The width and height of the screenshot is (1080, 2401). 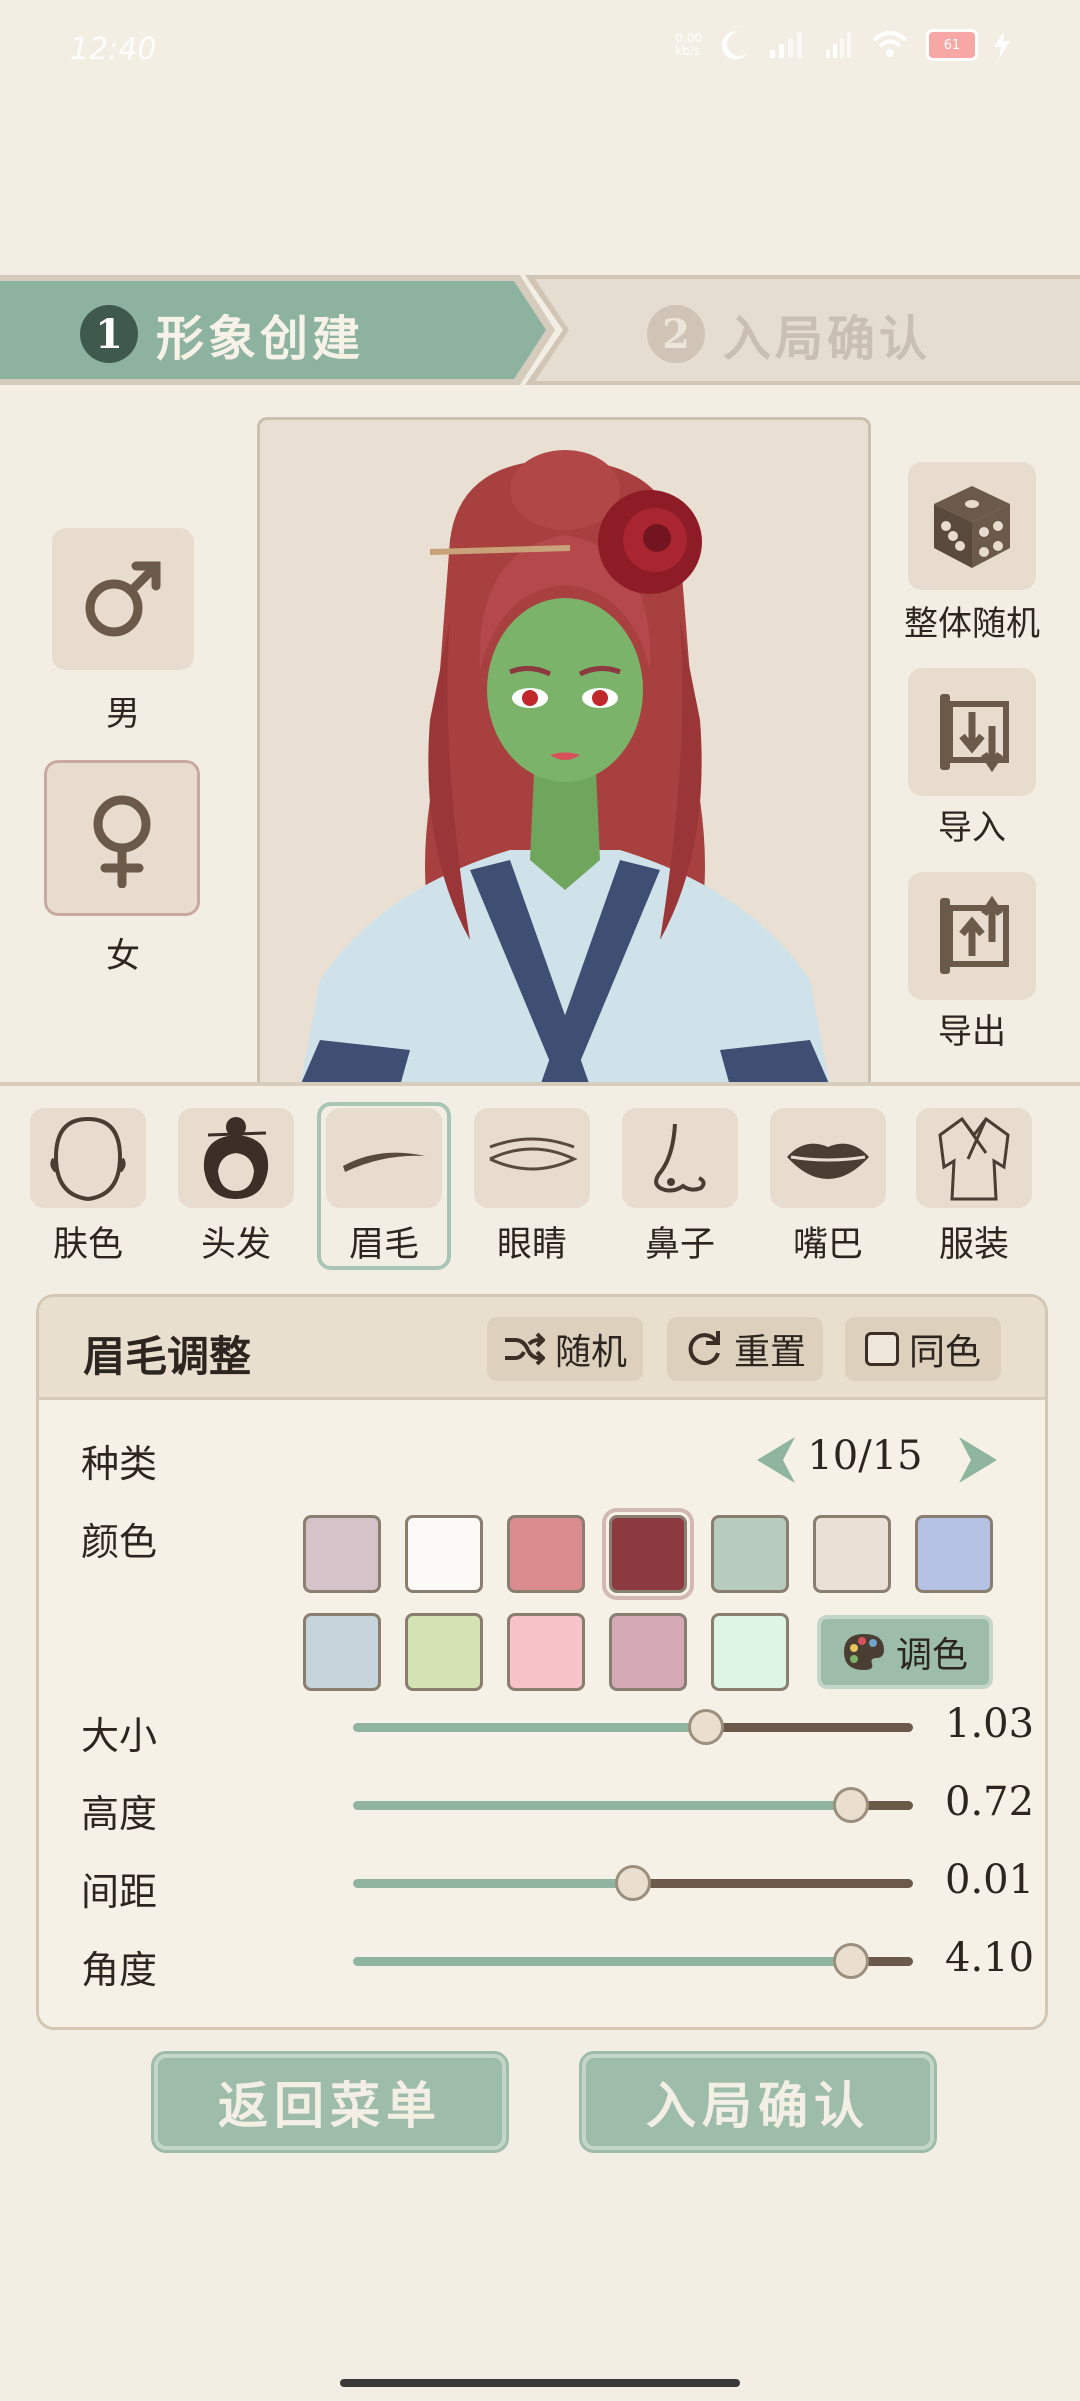 I want to click on feature-tab-clothing, so click(x=974, y=1158).